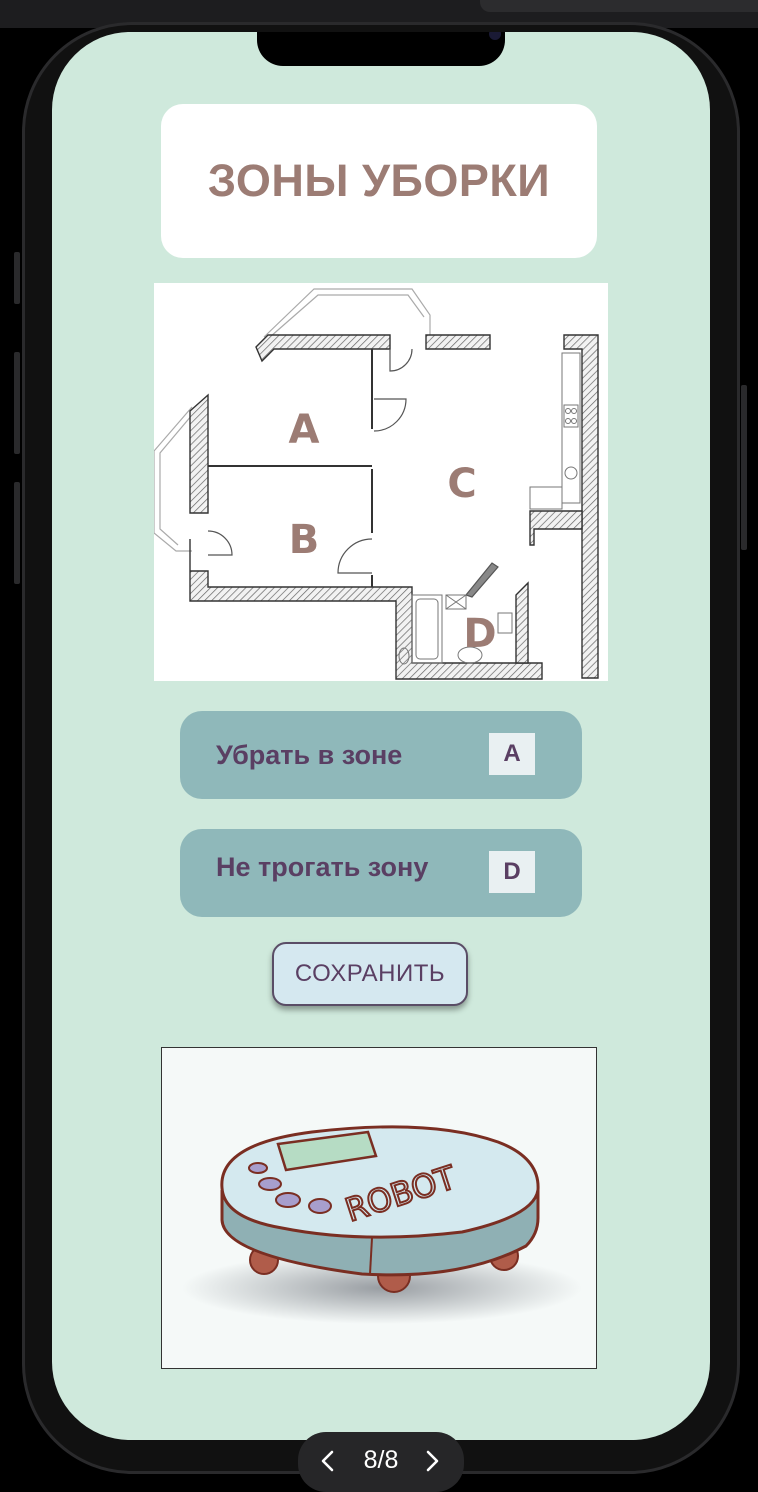  What do you see at coordinates (432, 1461) in the screenshot?
I see `chevron-right-icon` at bounding box center [432, 1461].